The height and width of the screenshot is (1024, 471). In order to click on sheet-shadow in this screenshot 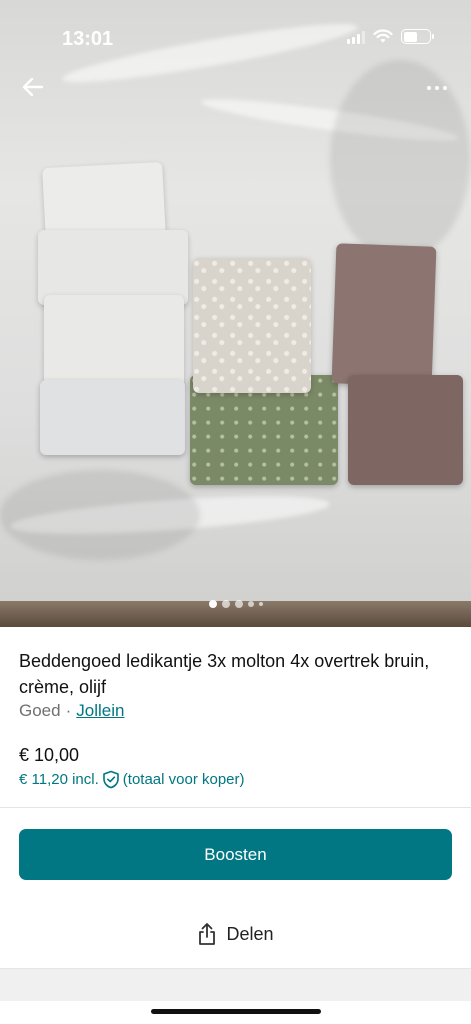, I will do `click(100, 515)`.